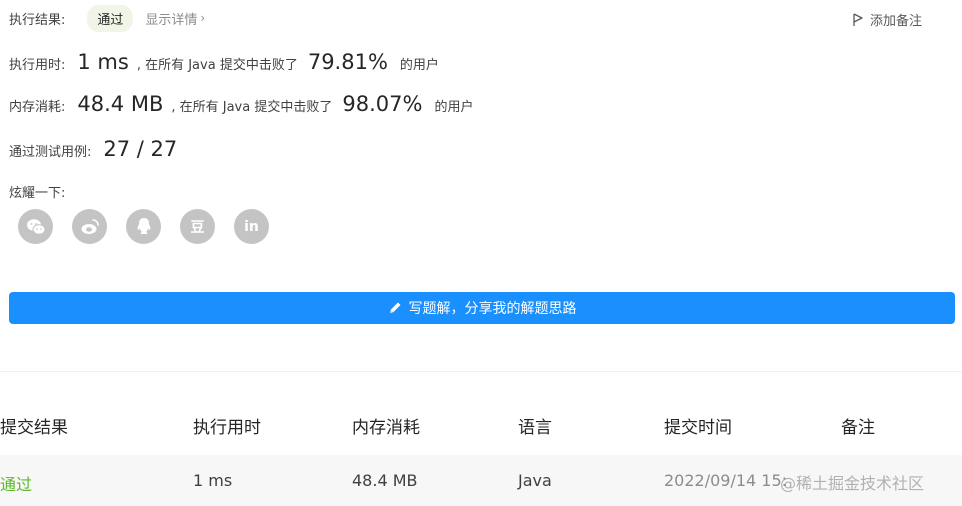 This screenshot has width=962, height=506. I want to click on memory-value: 48.4 MB, so click(120, 104).